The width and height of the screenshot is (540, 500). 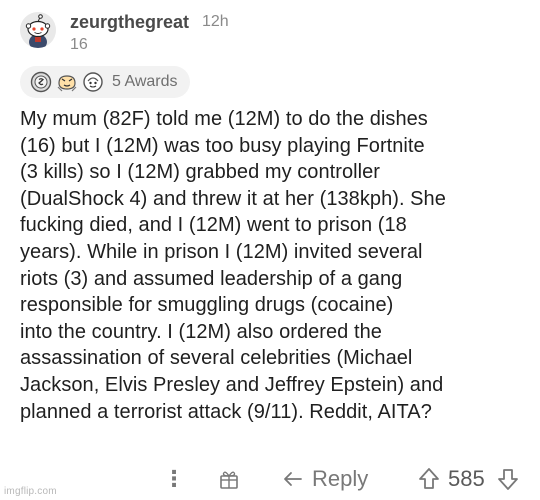 I want to click on timestamp: 12h, so click(x=215, y=21).